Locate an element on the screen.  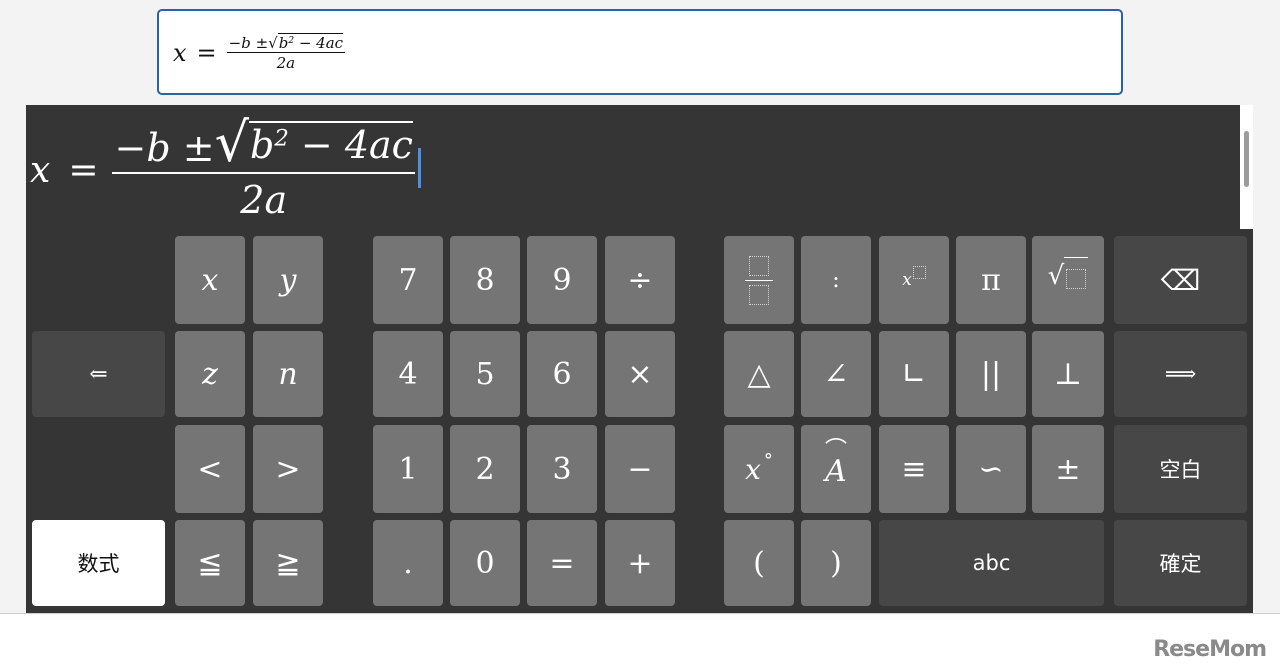
key-2: 2 is located at coordinates (485, 469).